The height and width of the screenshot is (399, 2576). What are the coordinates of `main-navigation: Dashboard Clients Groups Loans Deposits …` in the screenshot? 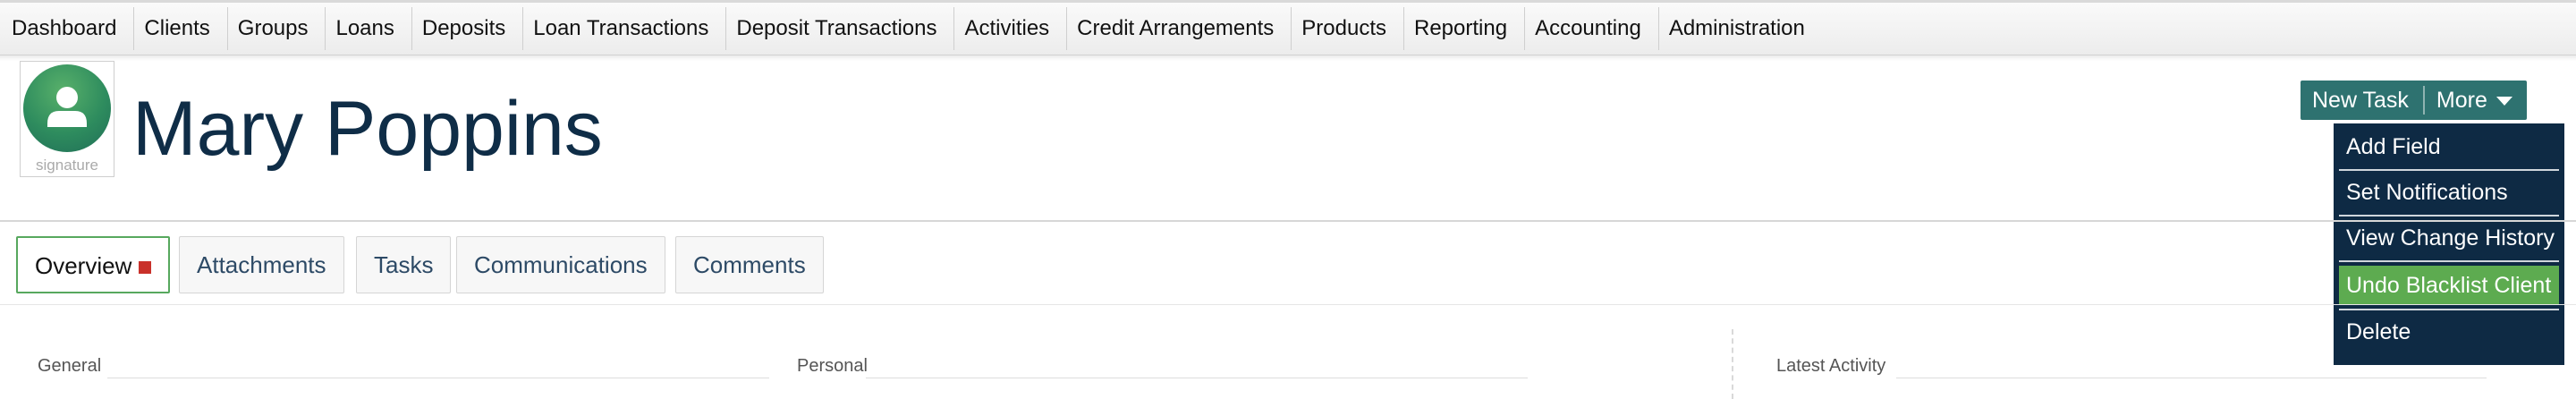 It's located at (1288, 28).